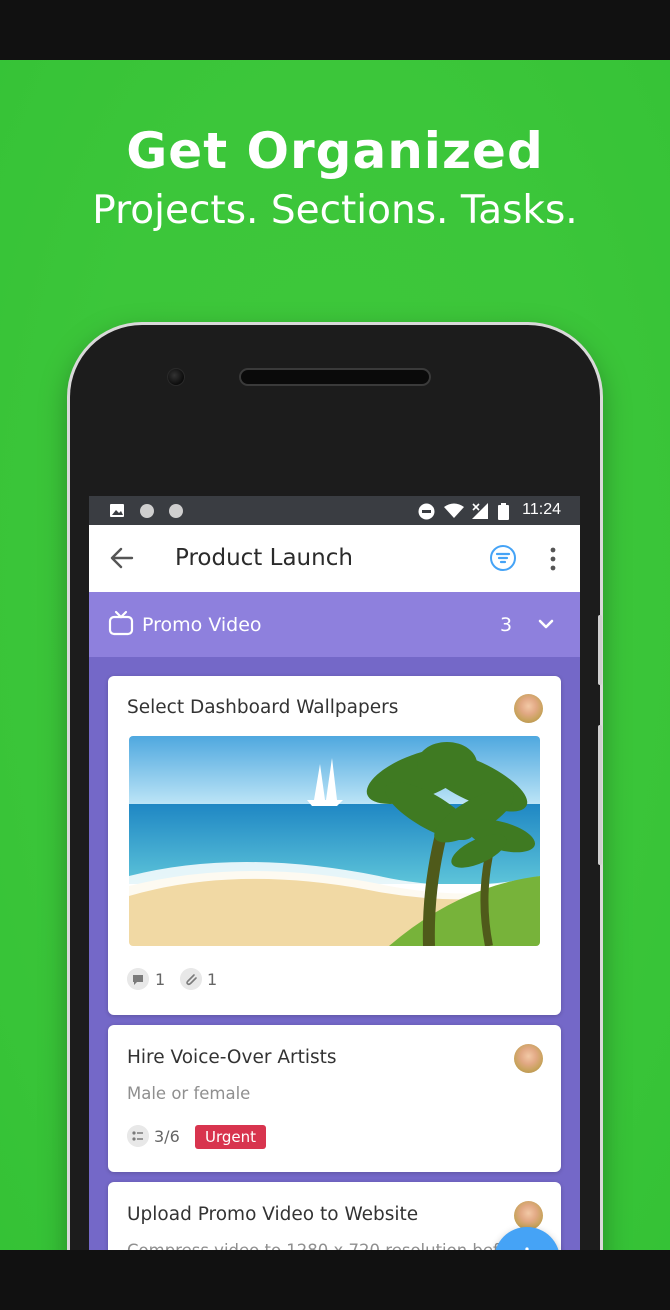  What do you see at coordinates (232, 1057) in the screenshot?
I see `task-title: Hire Voice-Over Artists` at bounding box center [232, 1057].